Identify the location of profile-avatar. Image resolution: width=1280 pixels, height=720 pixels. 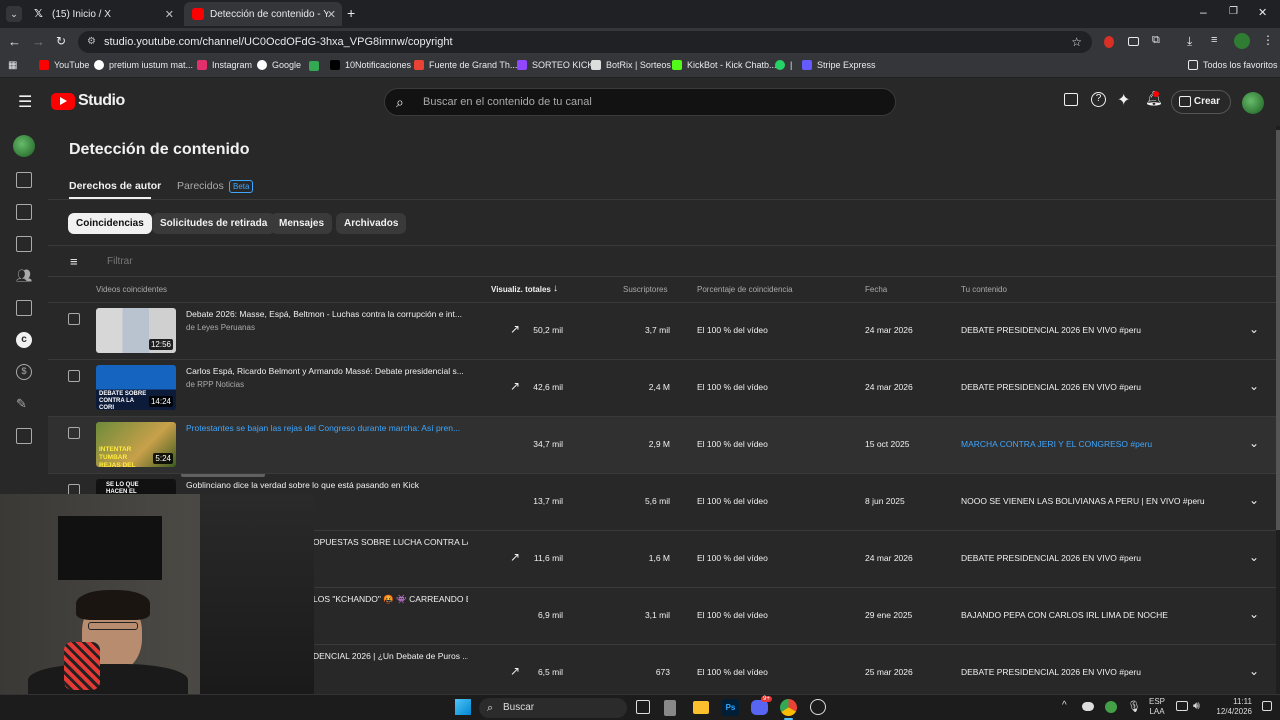
(1242, 41).